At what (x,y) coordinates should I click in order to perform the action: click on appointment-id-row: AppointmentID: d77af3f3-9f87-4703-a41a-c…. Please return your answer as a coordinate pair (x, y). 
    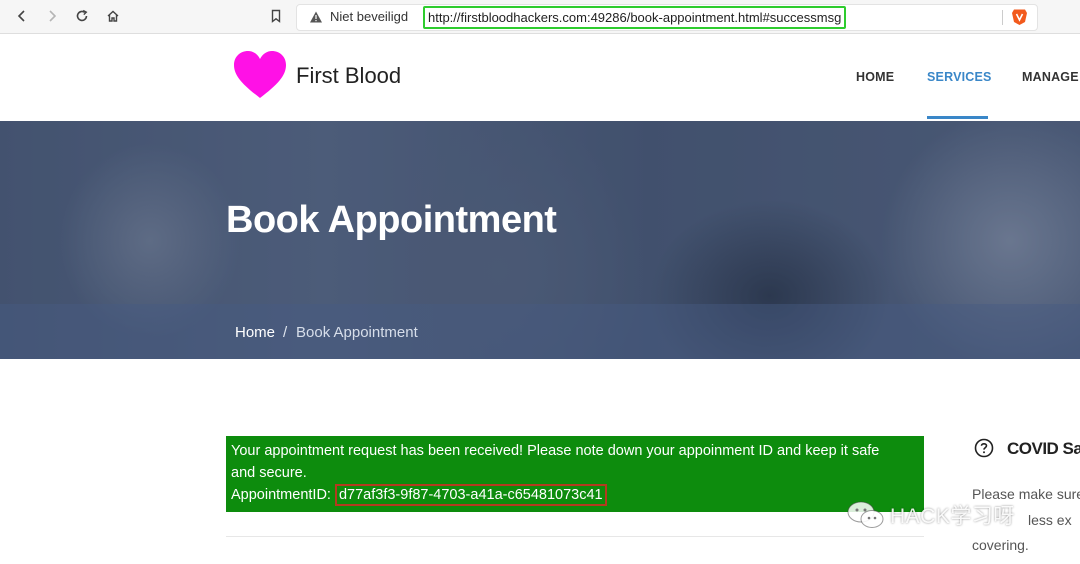
    Looking at the image, I should click on (419, 495).